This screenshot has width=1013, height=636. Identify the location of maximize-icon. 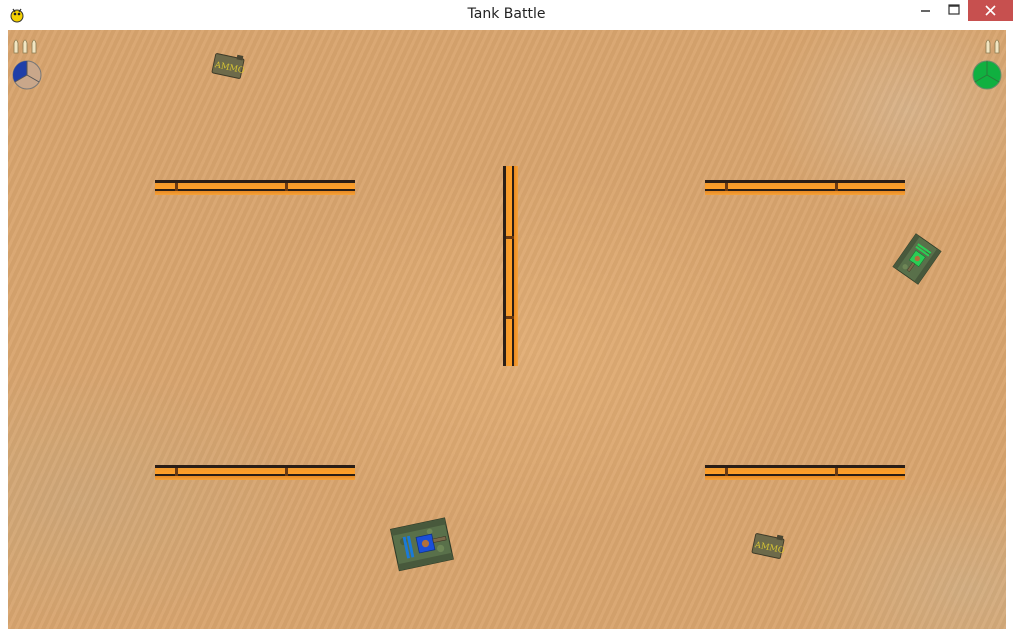
(954, 9).